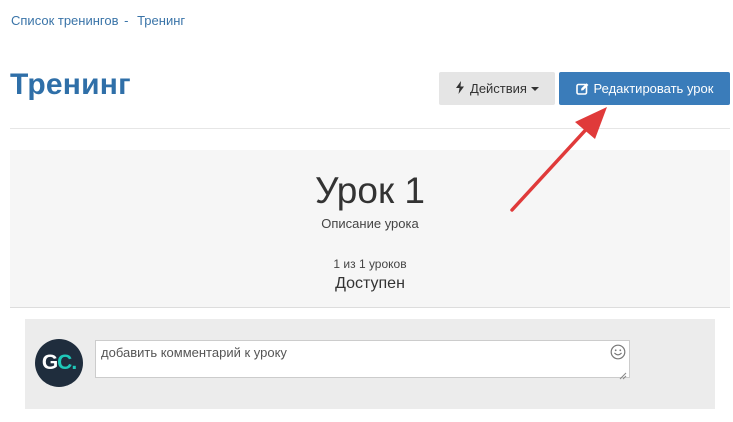  What do you see at coordinates (161, 20) in the screenshot?
I see `breadcrumb-link-training: Тренинг` at bounding box center [161, 20].